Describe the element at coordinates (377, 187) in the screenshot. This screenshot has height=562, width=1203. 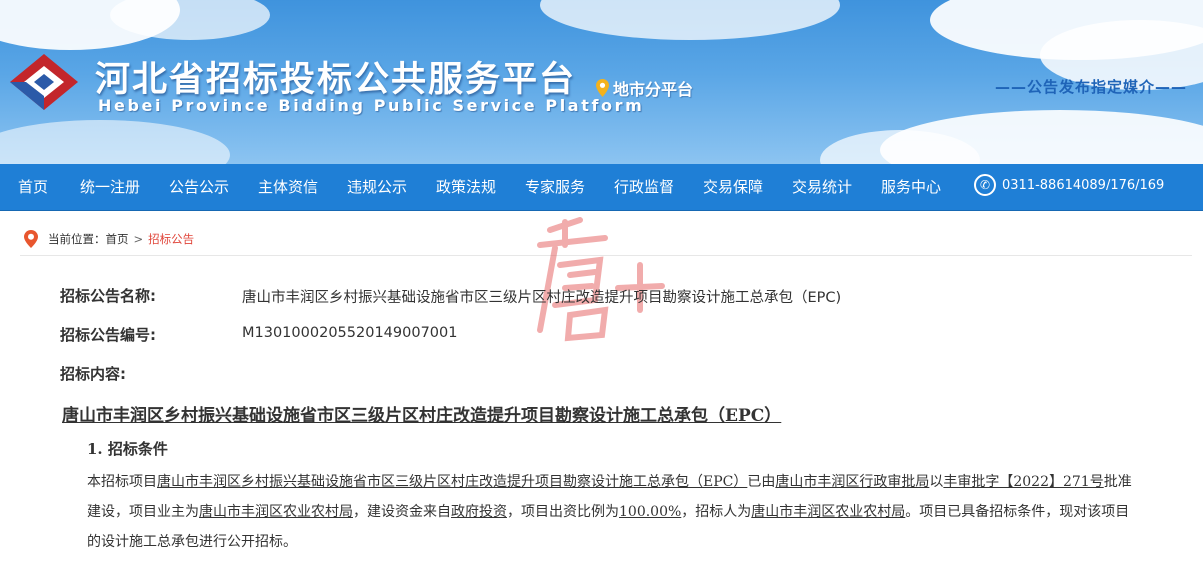
I see `nav-item-violations: 违规公示` at that location.